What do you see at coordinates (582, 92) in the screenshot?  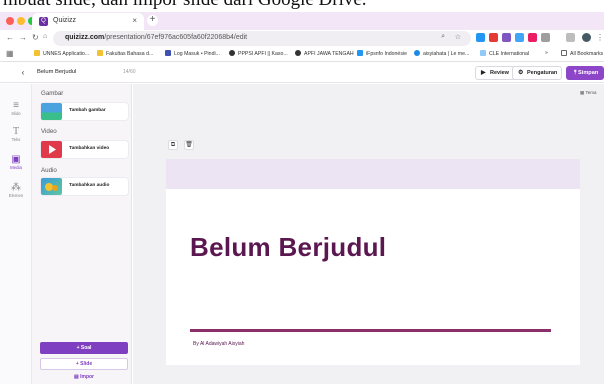 I see `palette-icon: ▩` at bounding box center [582, 92].